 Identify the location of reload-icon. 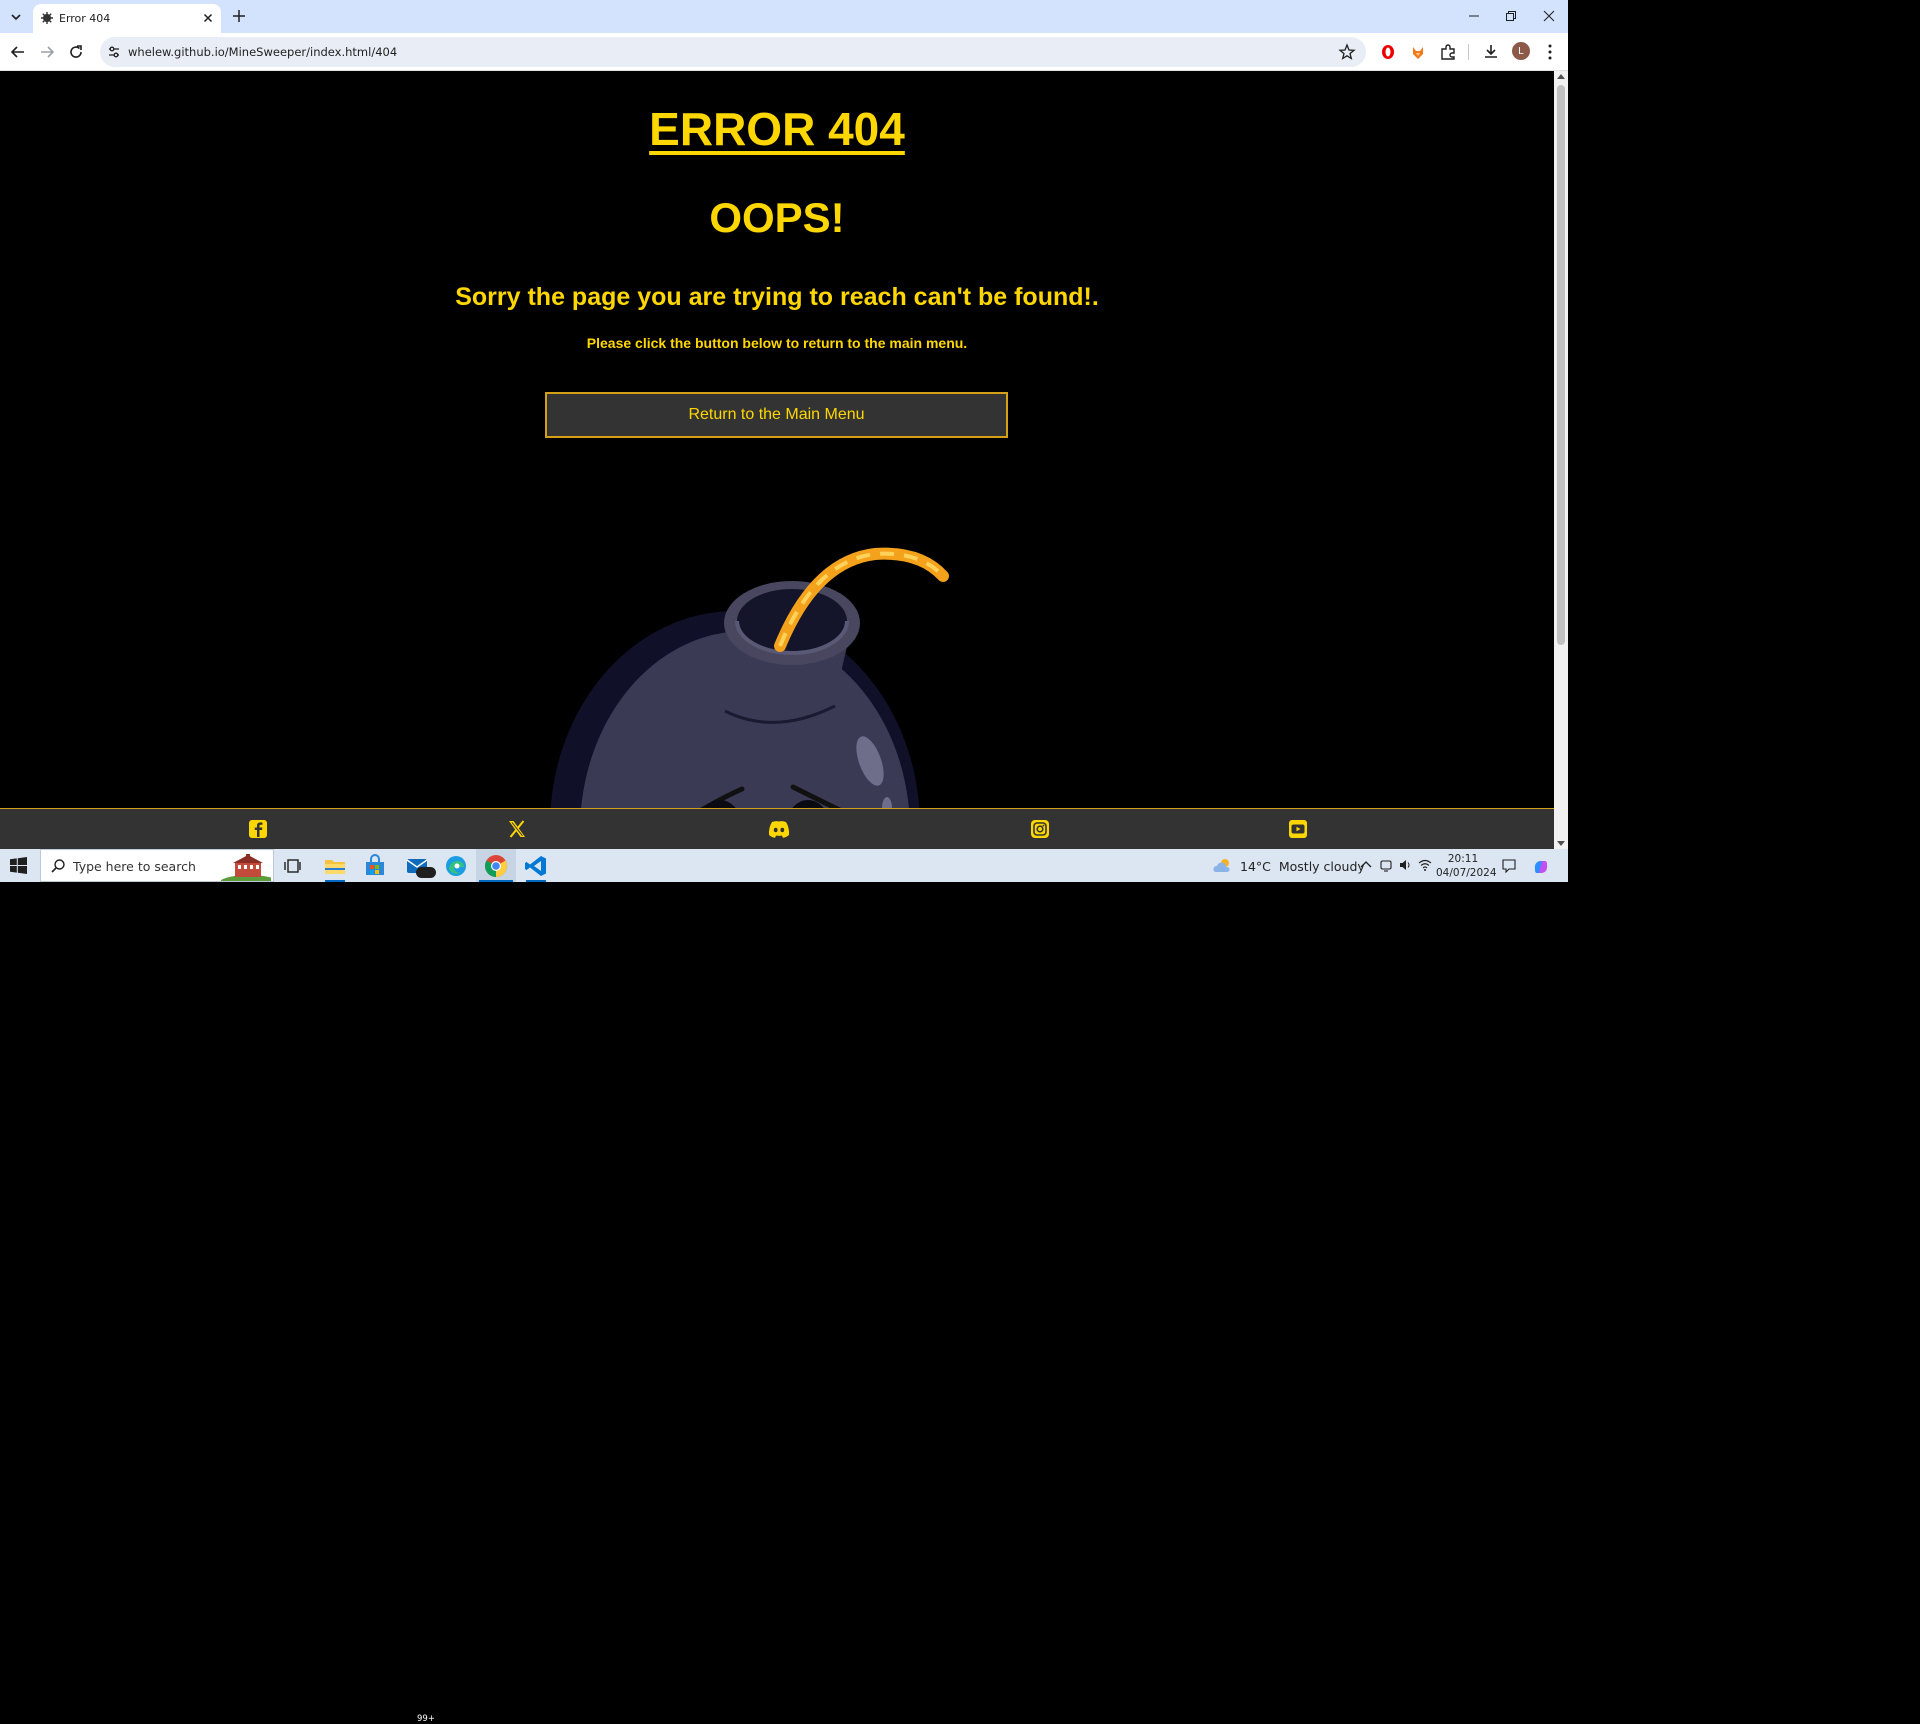
(76, 52).